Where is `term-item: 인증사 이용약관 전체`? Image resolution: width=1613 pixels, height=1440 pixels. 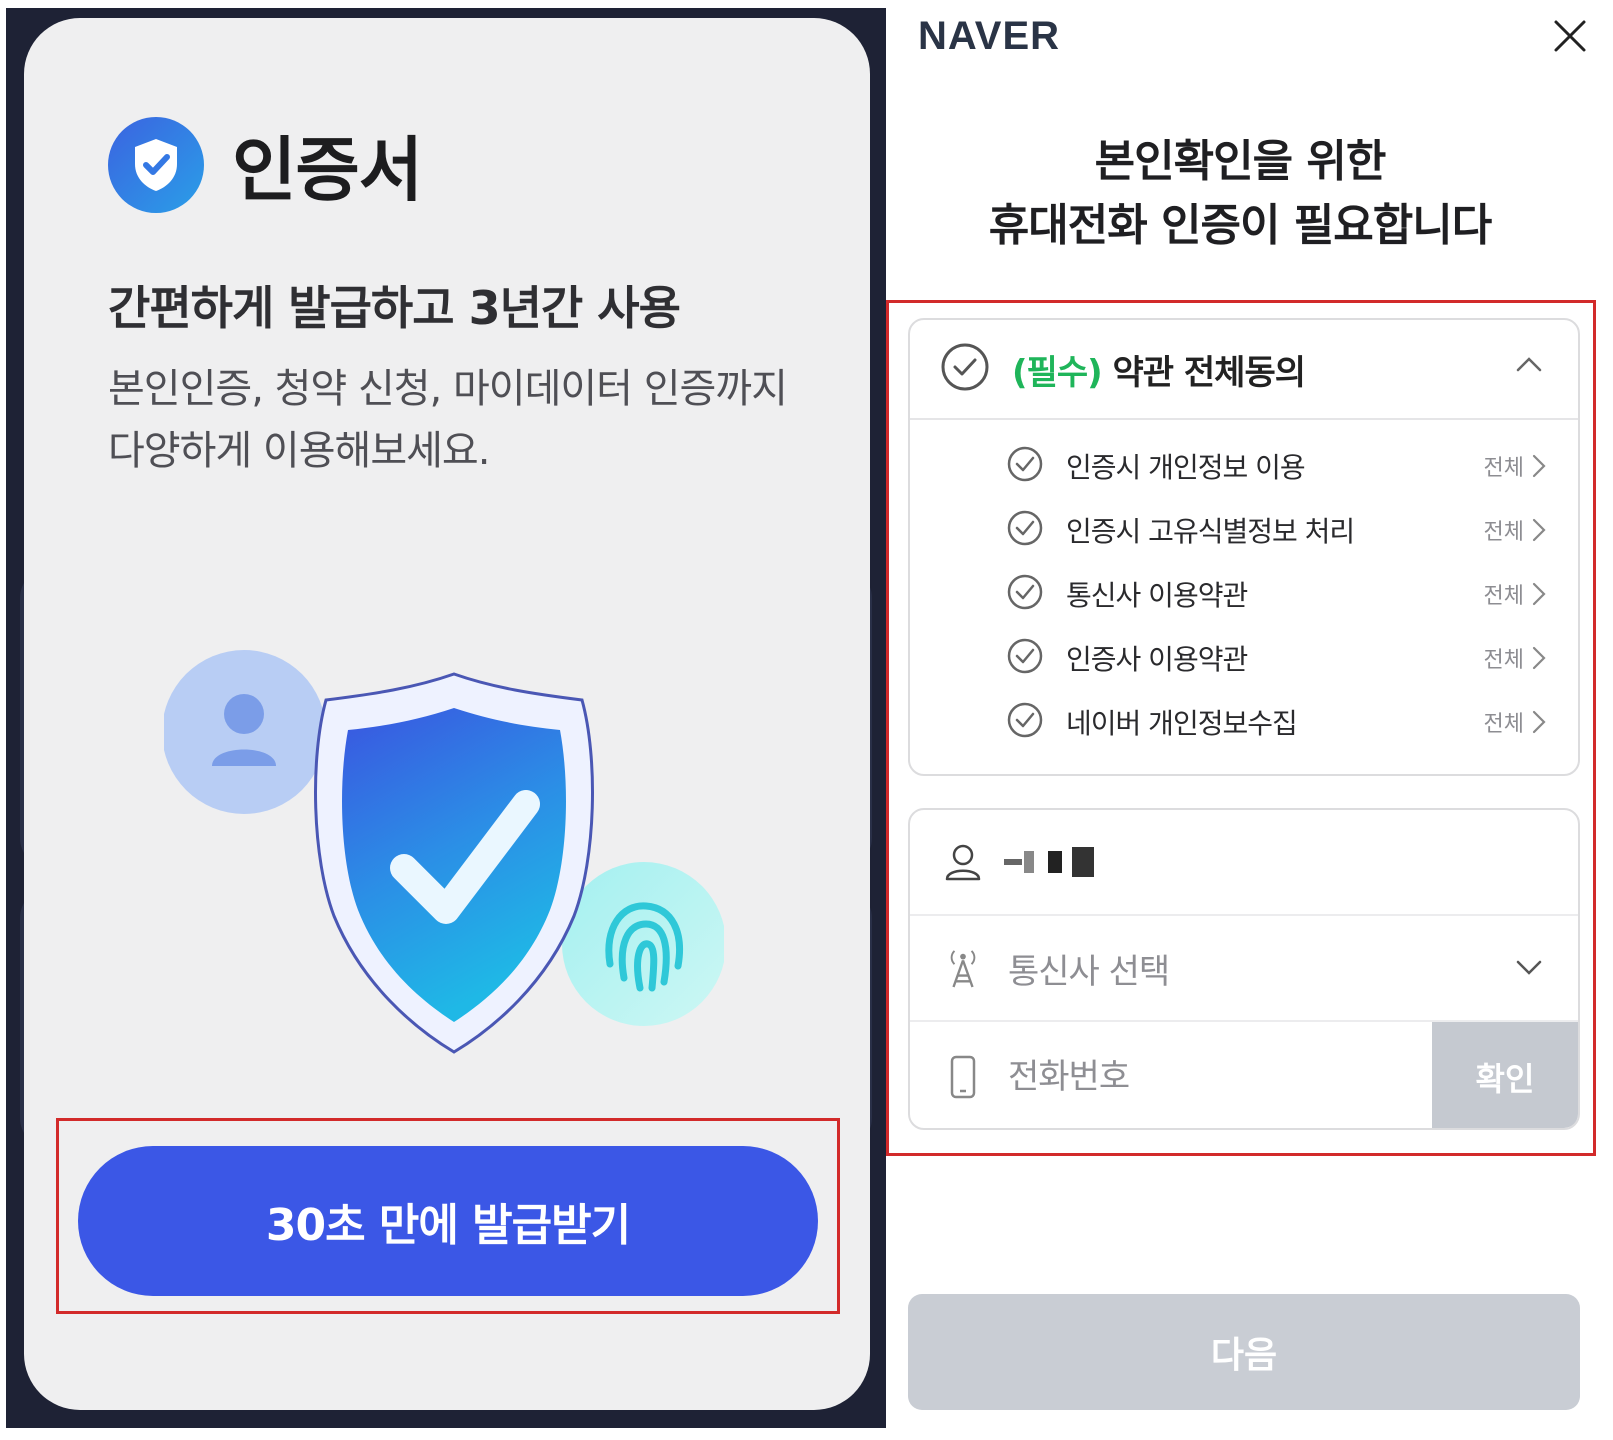
term-item: 인증사 이용약관 전체 is located at coordinates (1276, 658).